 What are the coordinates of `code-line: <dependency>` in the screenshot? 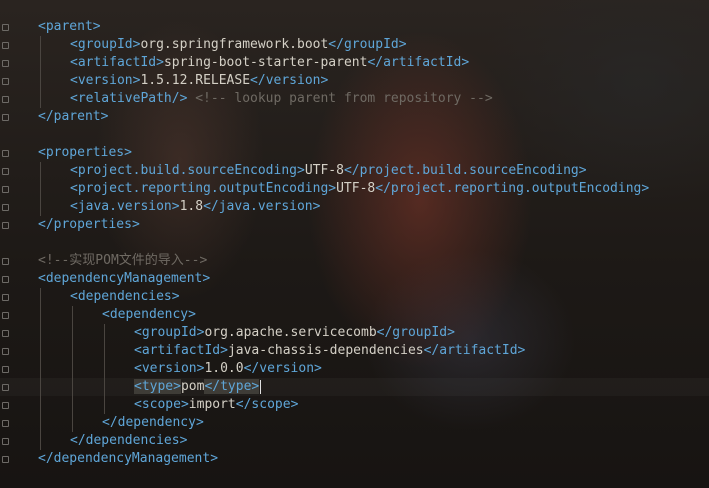 It's located at (354, 315).